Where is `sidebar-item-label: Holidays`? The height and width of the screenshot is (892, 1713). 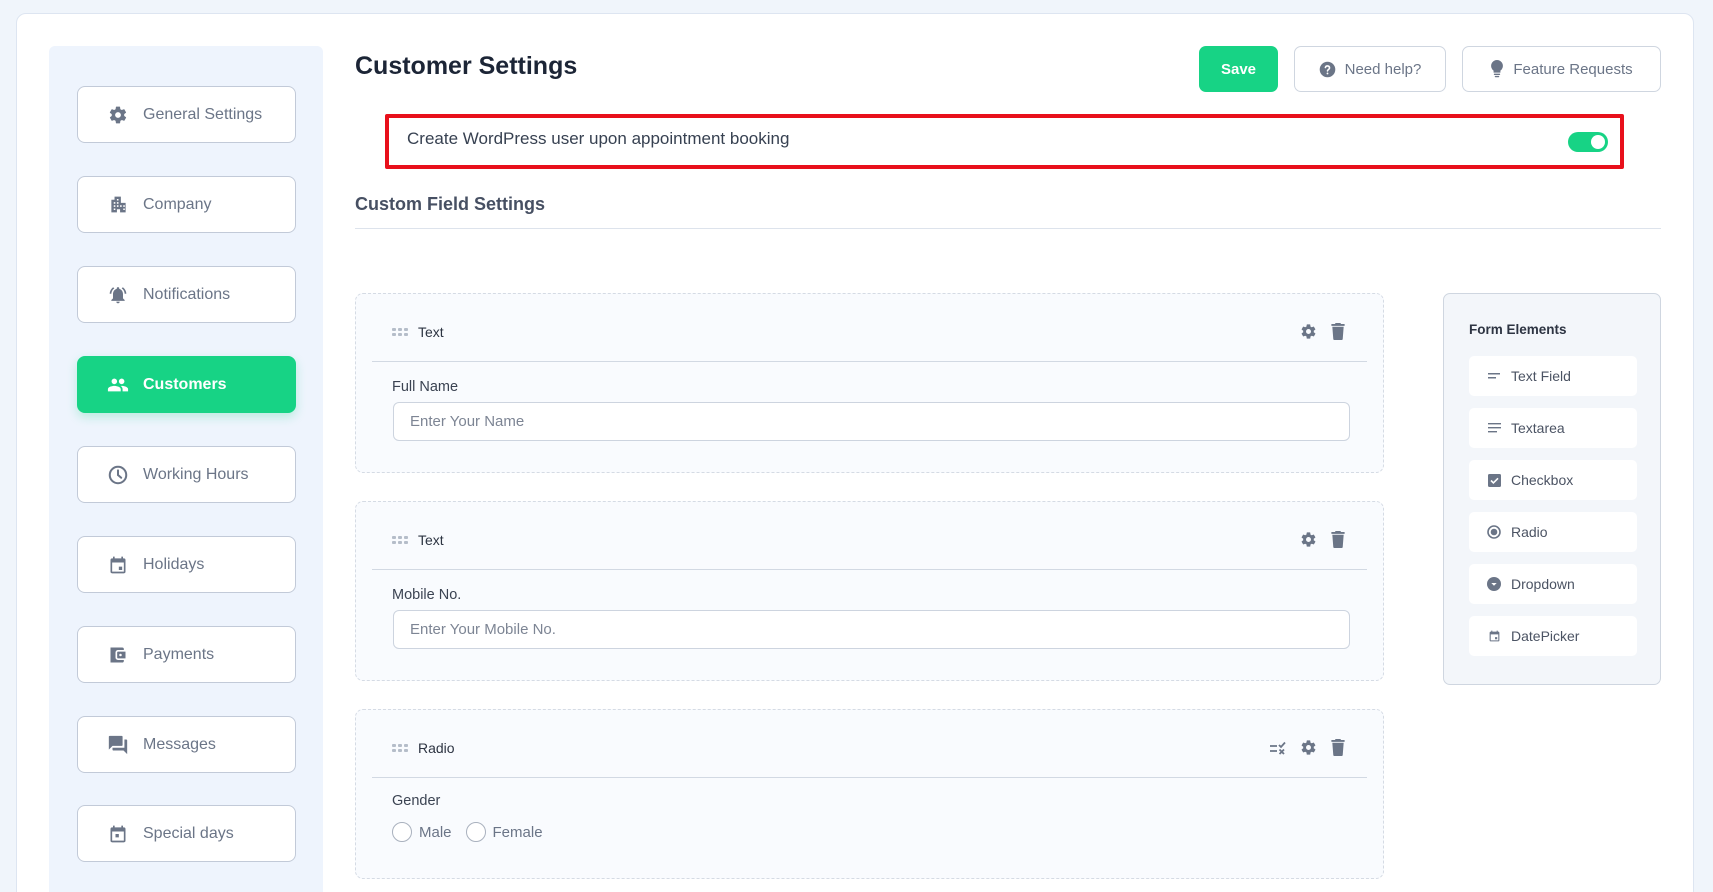
sidebar-item-label: Holidays is located at coordinates (174, 564).